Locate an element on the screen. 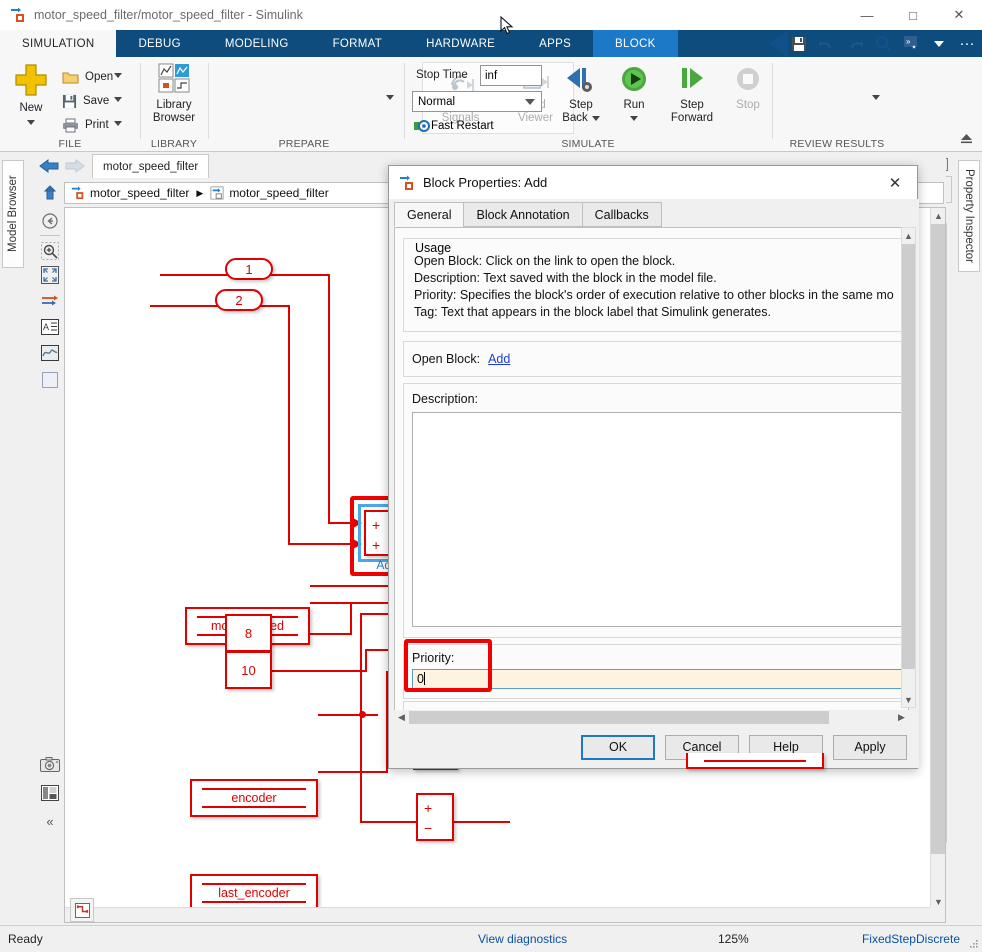 The height and width of the screenshot is (952, 982). open-caret-icon is located at coordinates (118, 75).